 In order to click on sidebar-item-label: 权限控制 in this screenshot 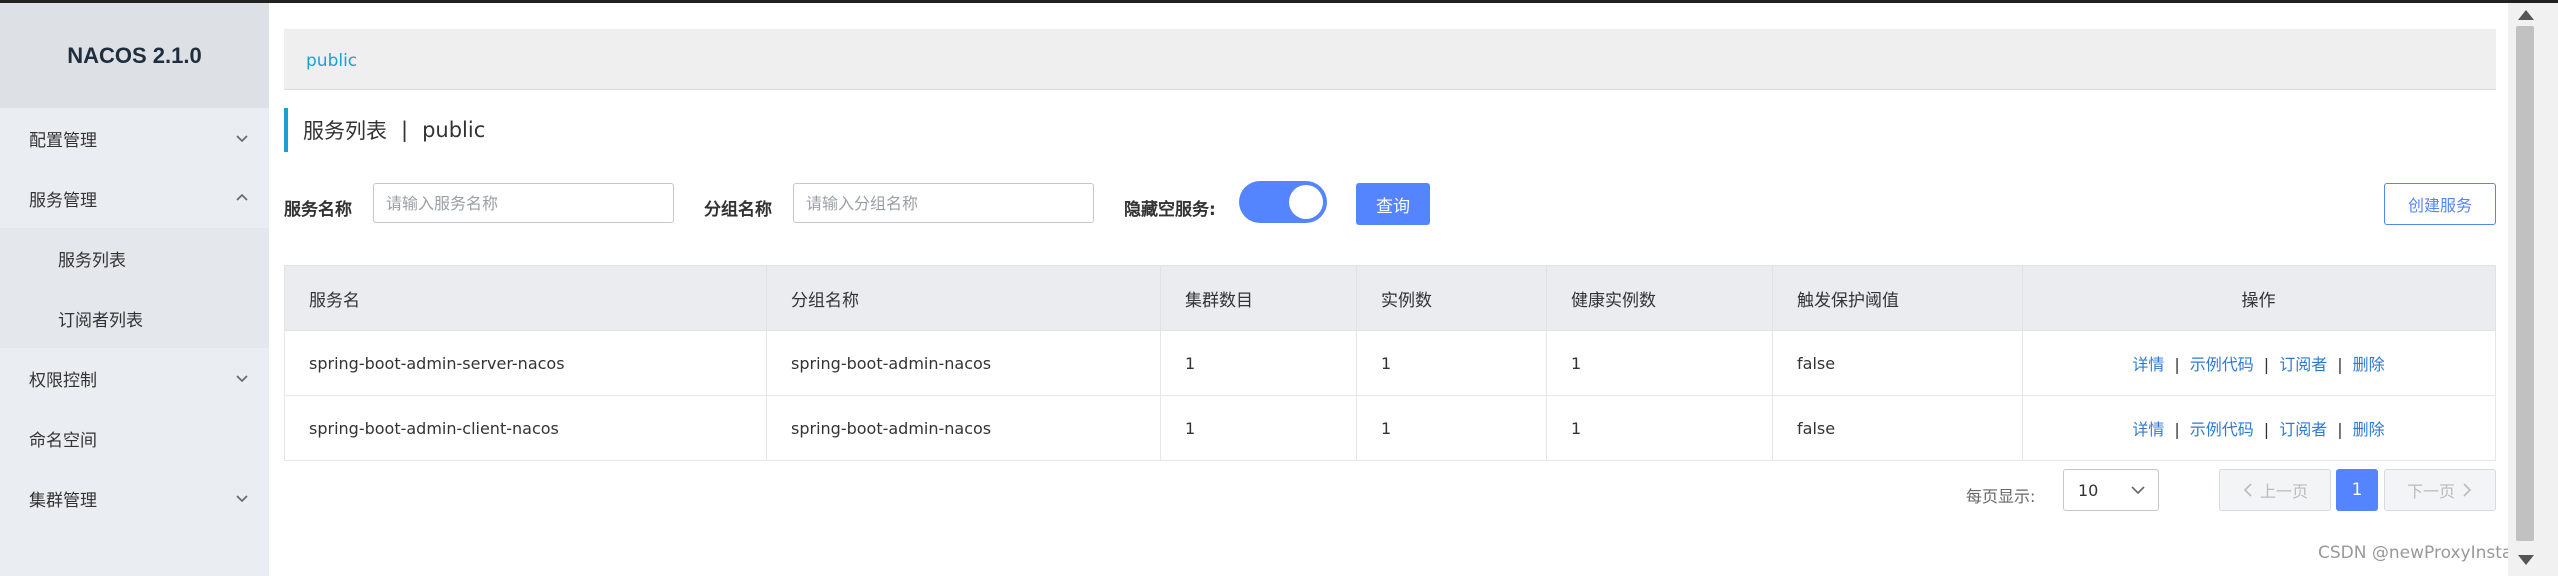, I will do `click(63, 380)`.